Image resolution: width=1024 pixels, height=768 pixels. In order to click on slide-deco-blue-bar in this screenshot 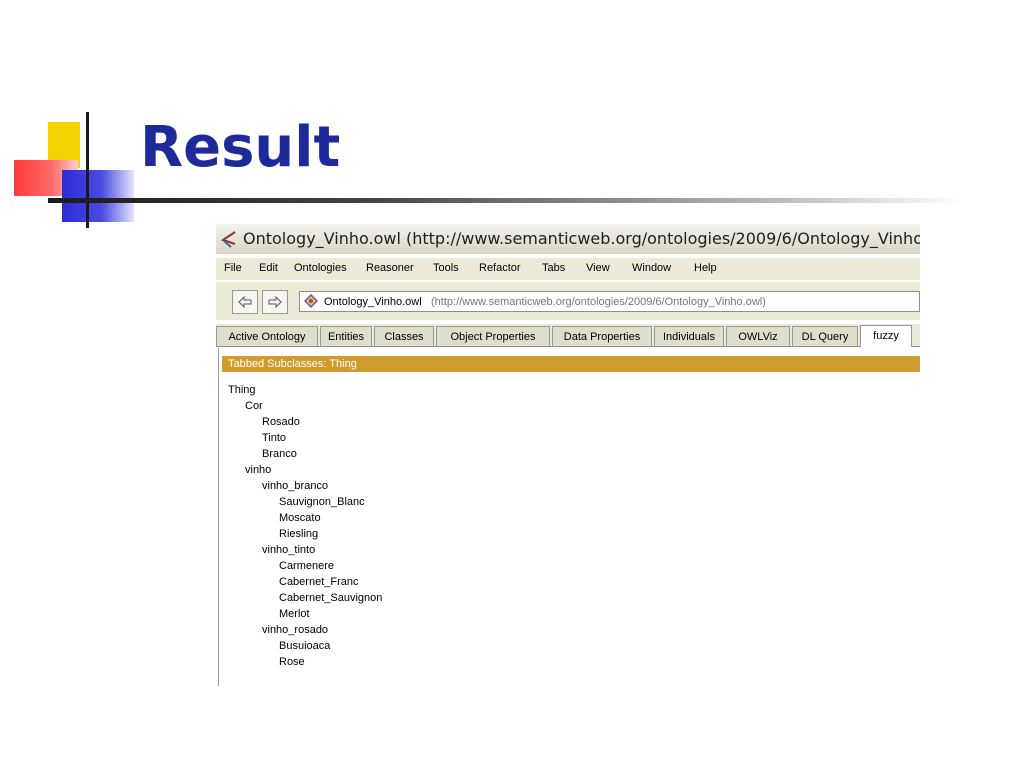, I will do `click(98, 196)`.